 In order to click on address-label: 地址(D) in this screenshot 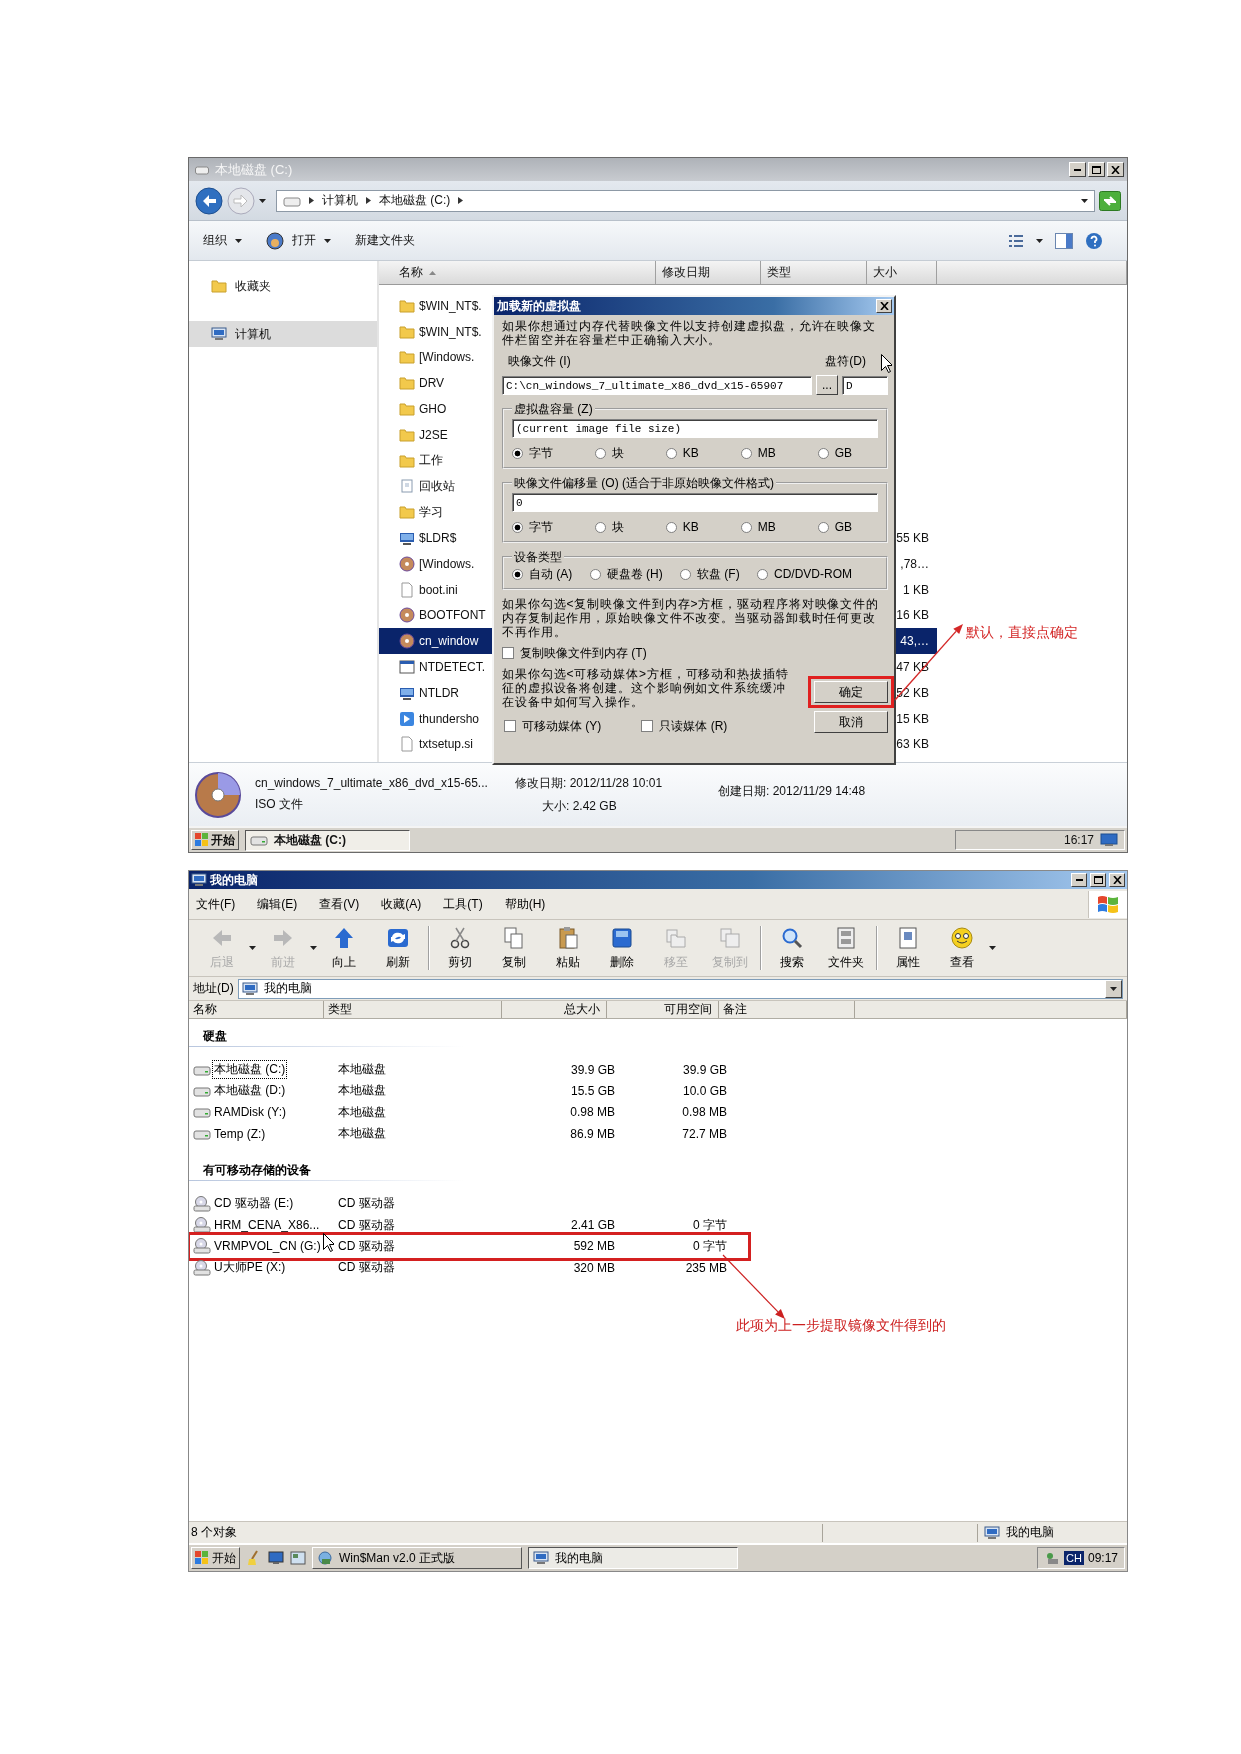, I will do `click(213, 988)`.